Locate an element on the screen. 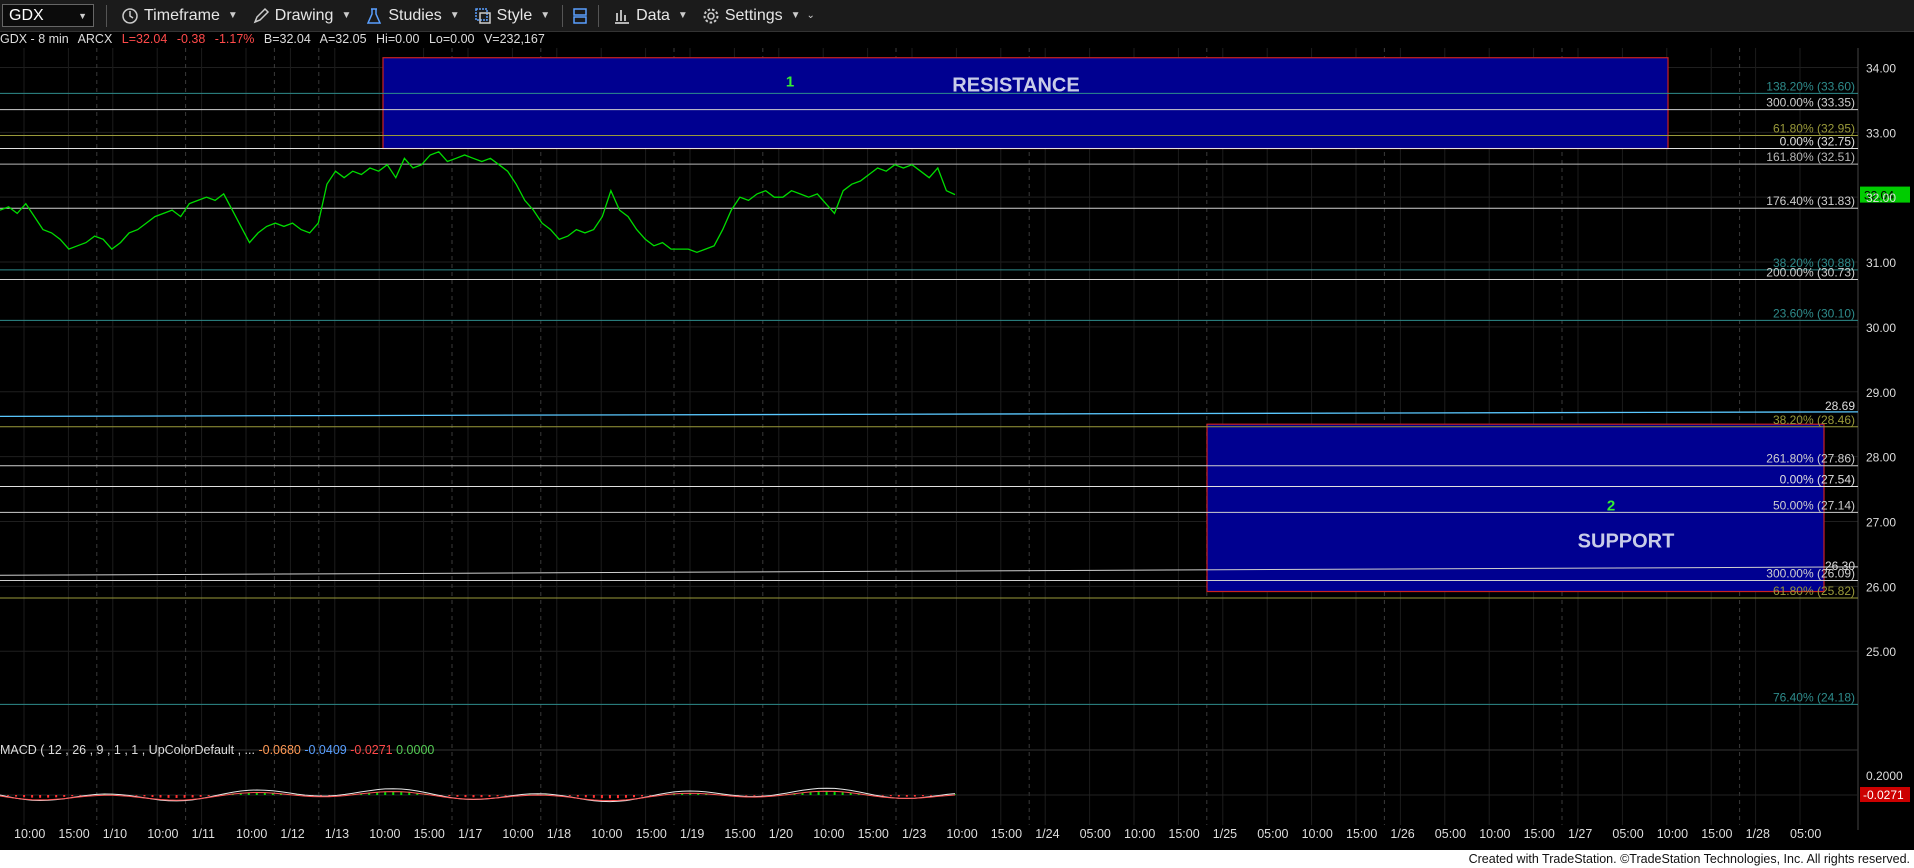 The width and height of the screenshot is (1914, 868). x-tick-label: 1/23 is located at coordinates (914, 834).